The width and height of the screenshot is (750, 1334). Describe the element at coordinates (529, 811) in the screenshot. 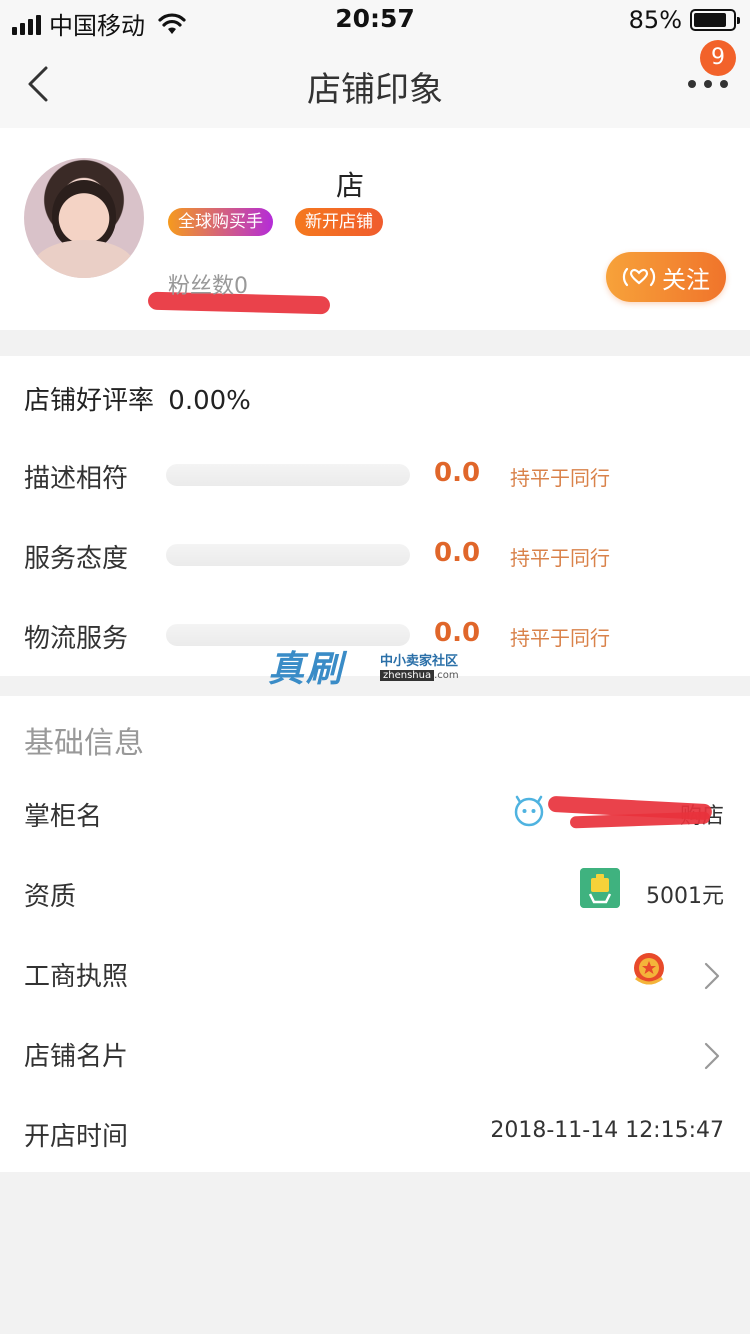

I see `smile-icon` at that location.